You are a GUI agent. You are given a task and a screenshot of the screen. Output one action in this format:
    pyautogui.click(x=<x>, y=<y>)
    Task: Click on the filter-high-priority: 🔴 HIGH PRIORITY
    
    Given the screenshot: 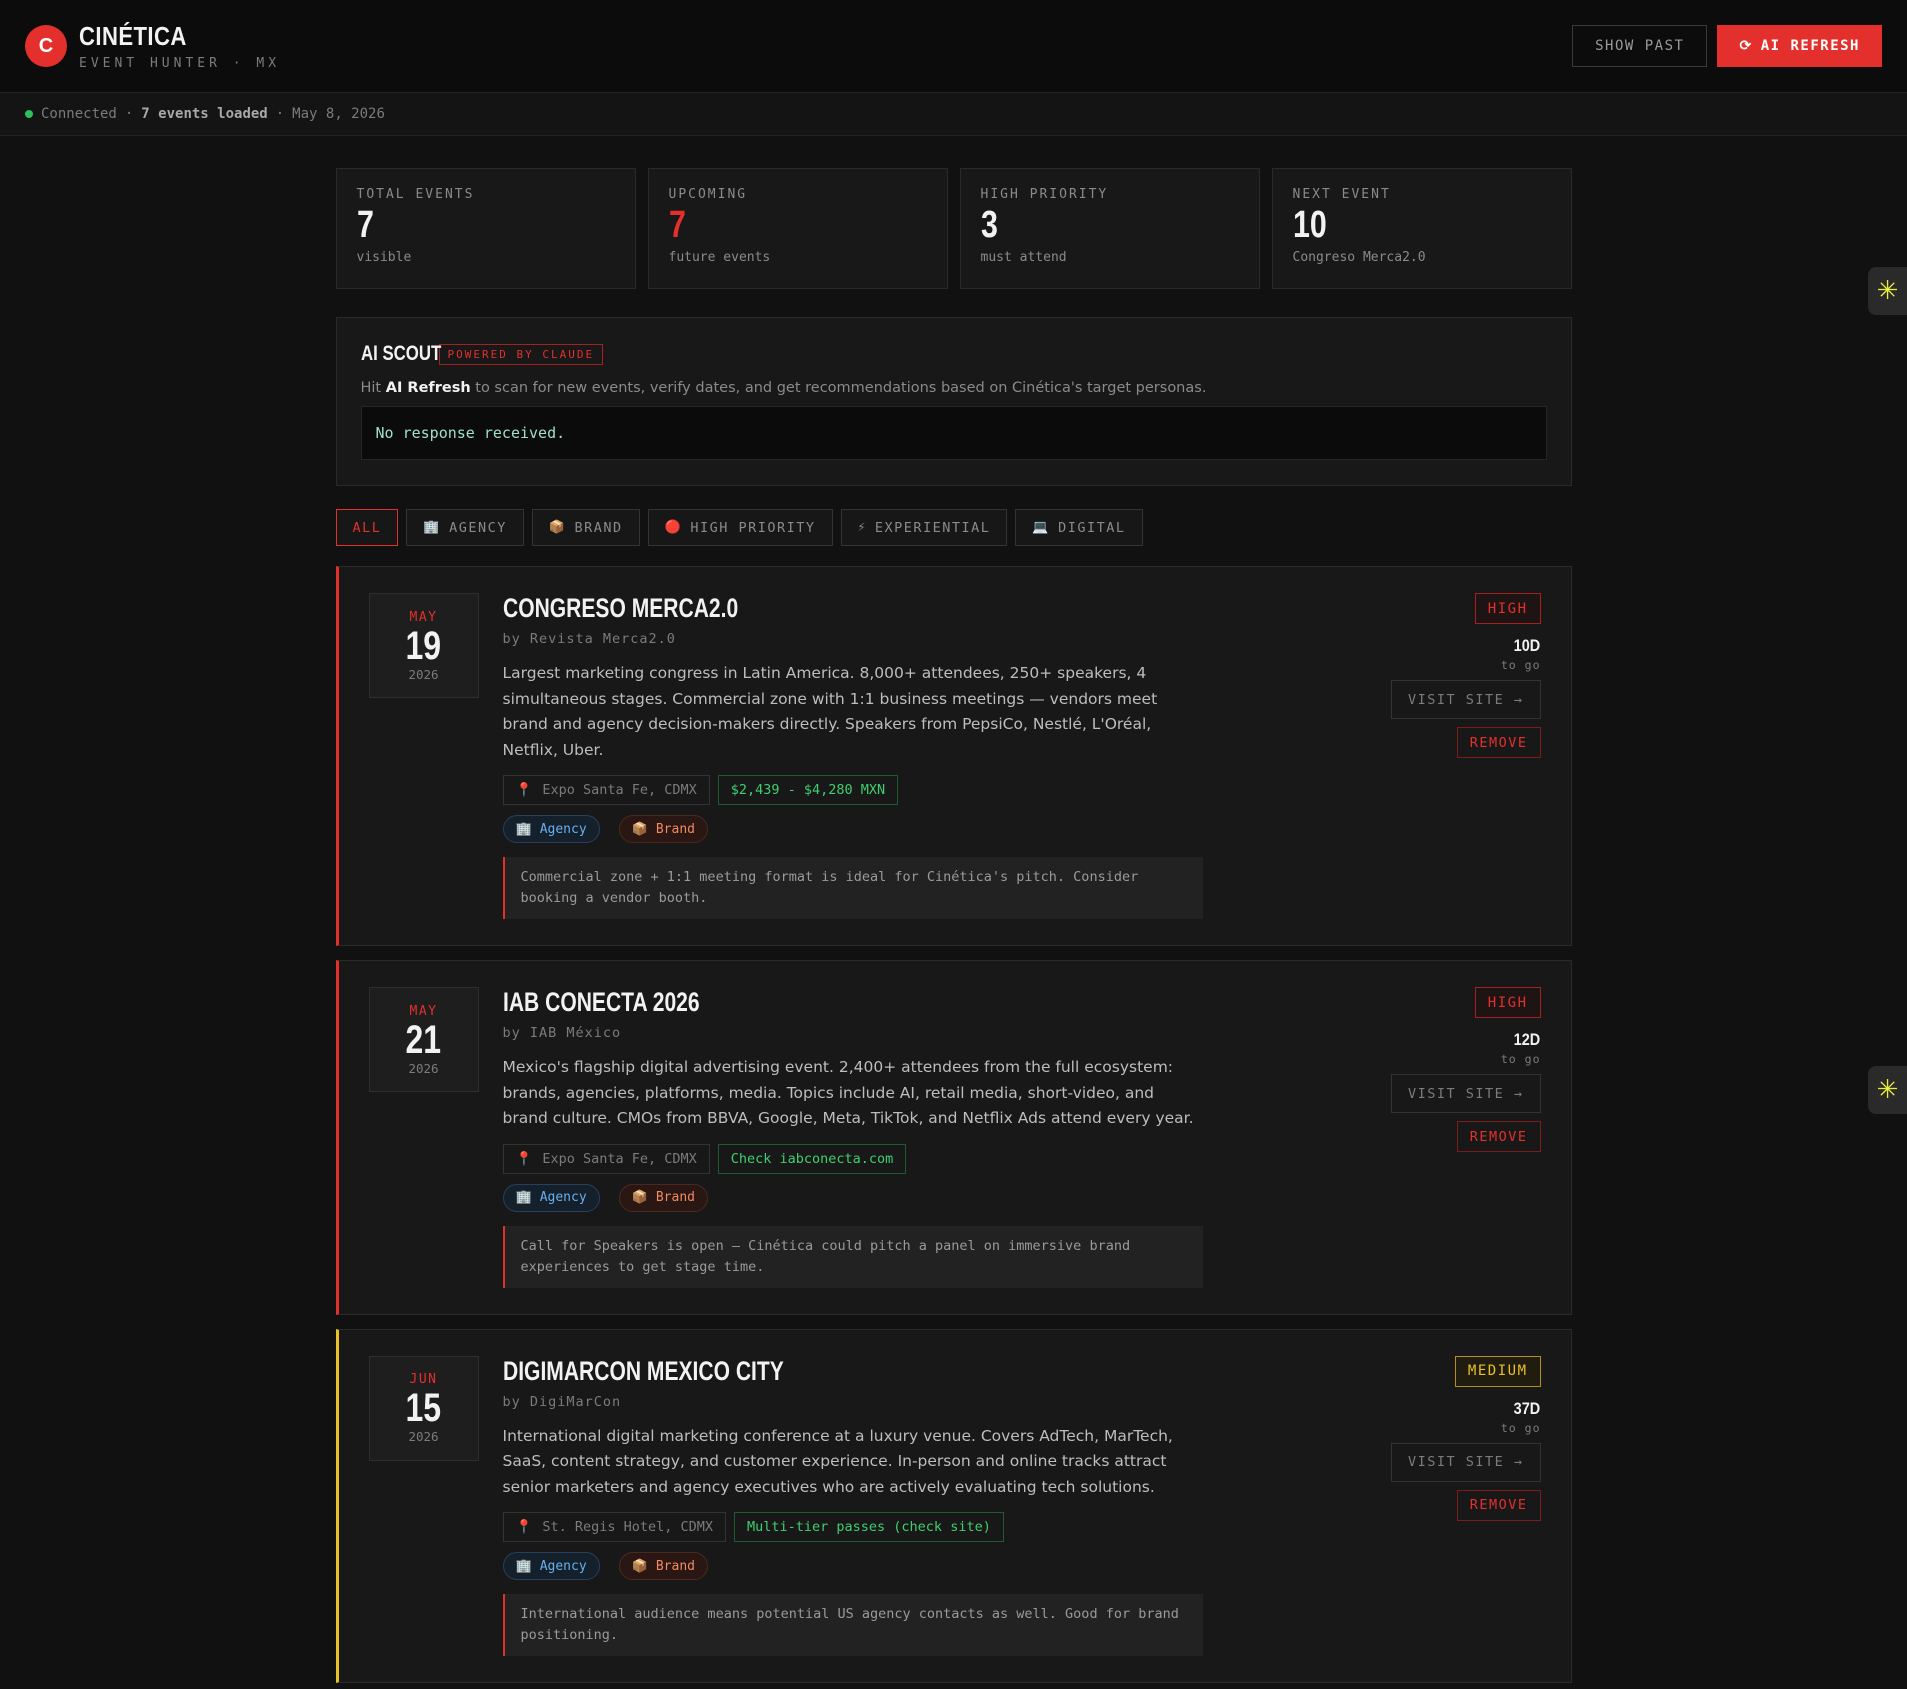 What is the action you would take?
    pyautogui.click(x=740, y=527)
    